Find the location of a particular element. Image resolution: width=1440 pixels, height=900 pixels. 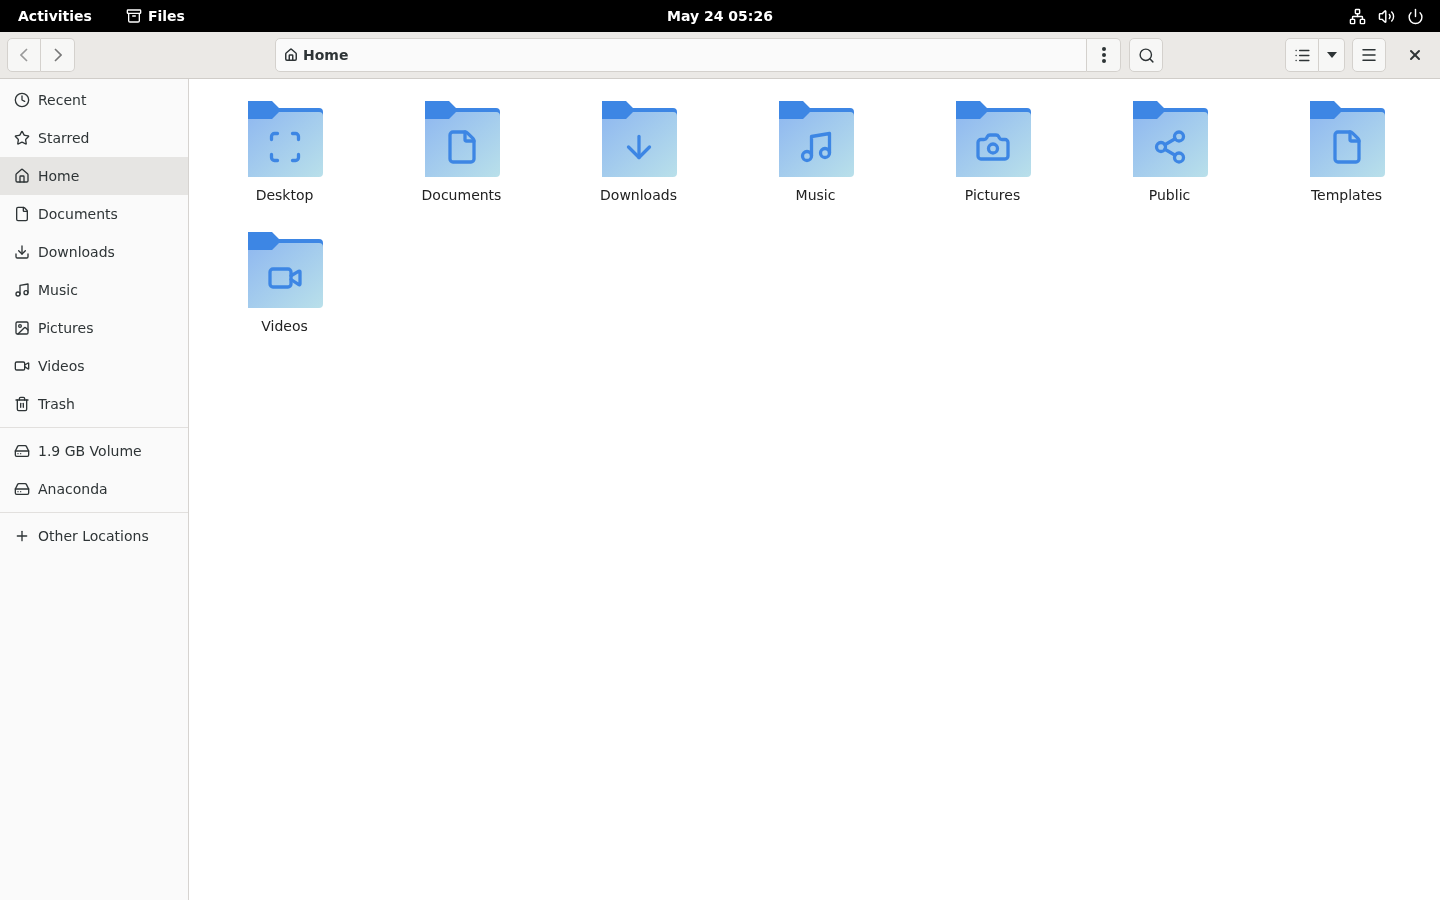

sidebar-item: 1.9 GB Volume is located at coordinates (94, 451).